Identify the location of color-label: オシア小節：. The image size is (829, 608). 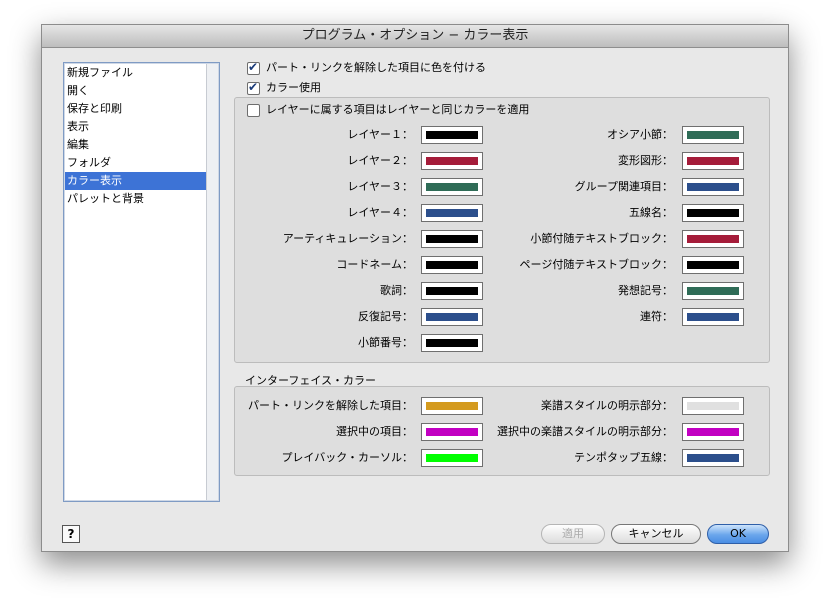
(640, 134).